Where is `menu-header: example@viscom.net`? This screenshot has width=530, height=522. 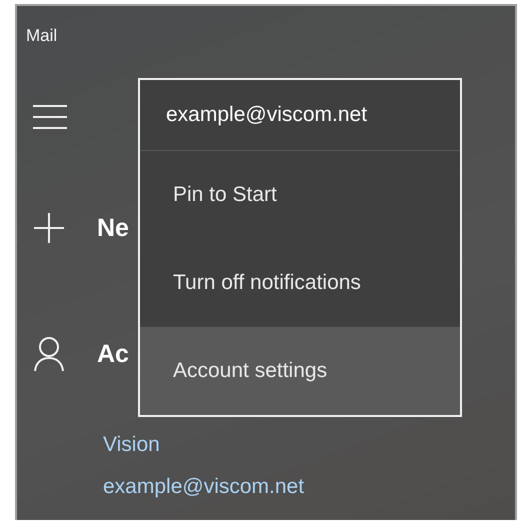 menu-header: example@viscom.net is located at coordinates (267, 115).